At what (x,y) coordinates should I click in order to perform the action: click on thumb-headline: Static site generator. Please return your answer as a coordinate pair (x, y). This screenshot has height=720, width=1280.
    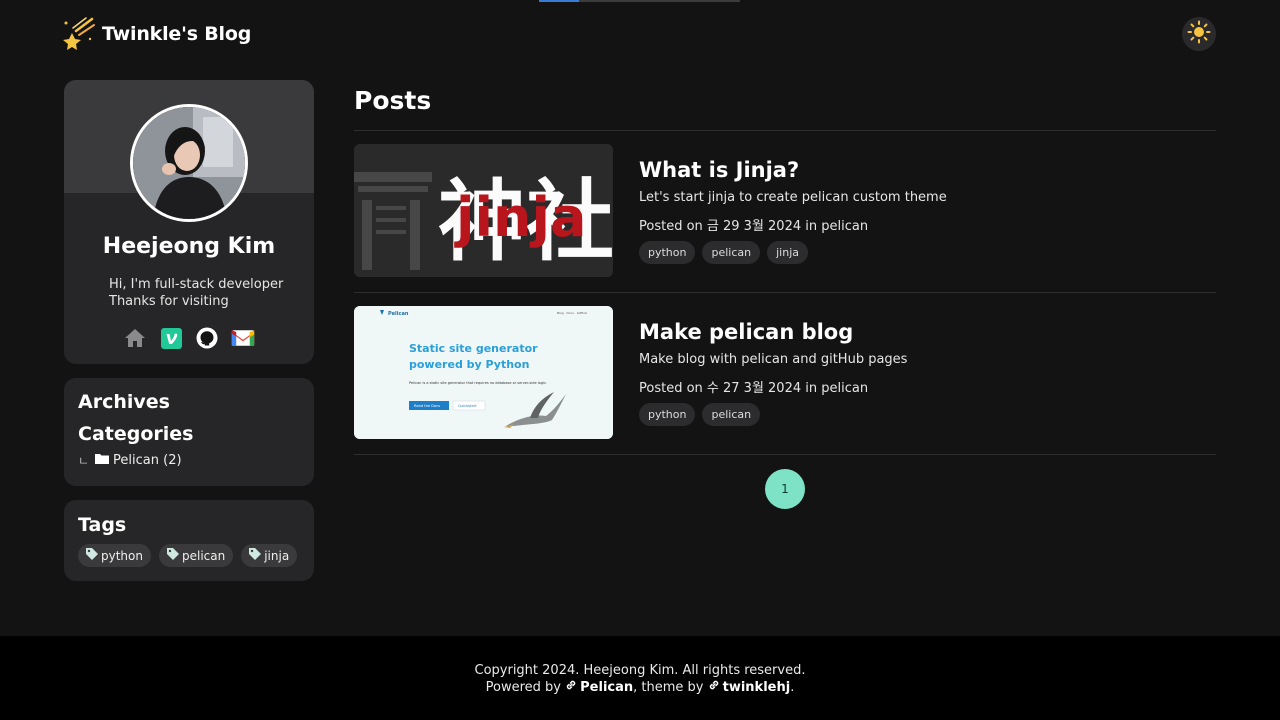
    Looking at the image, I should click on (473, 348).